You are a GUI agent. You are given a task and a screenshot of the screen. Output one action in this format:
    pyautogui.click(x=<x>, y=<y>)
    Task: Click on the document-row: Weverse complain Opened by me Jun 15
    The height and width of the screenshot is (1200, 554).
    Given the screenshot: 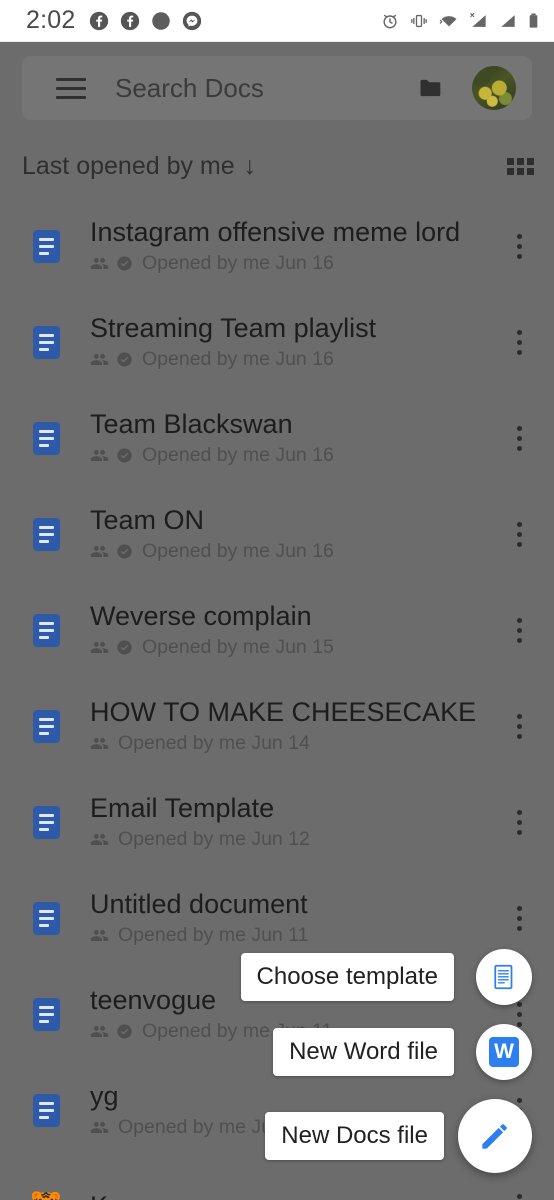 What is the action you would take?
    pyautogui.click(x=277, y=630)
    